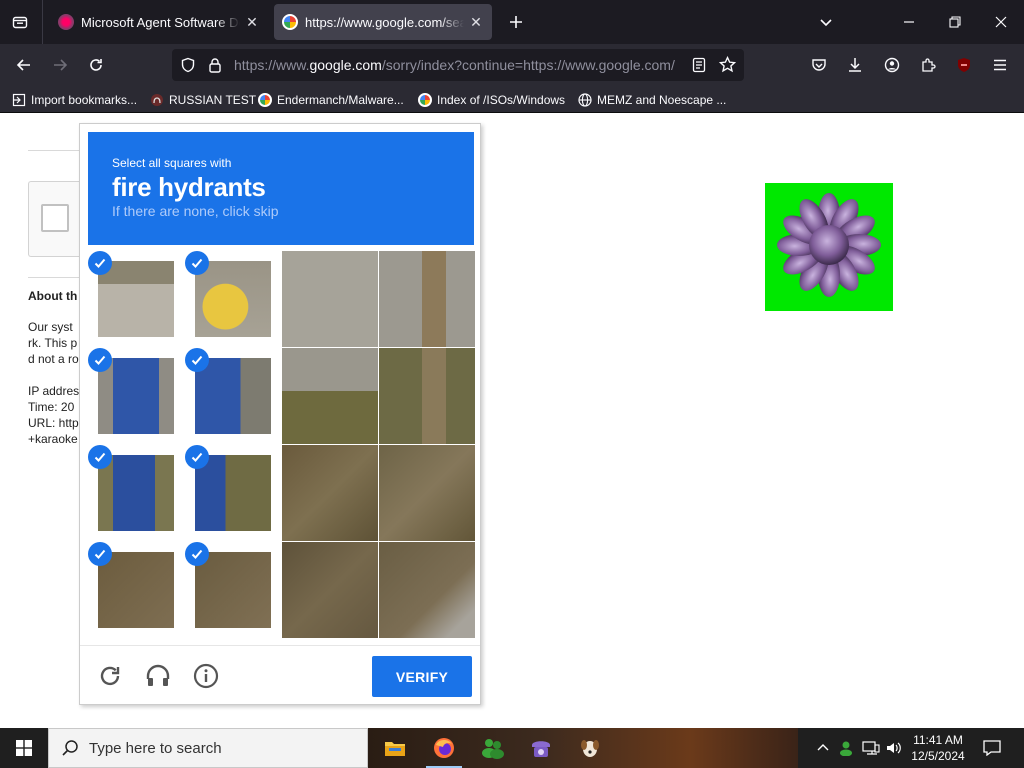 Image resolution: width=1024 pixels, height=768 pixels. I want to click on reload-challenge-button, so click(110, 676).